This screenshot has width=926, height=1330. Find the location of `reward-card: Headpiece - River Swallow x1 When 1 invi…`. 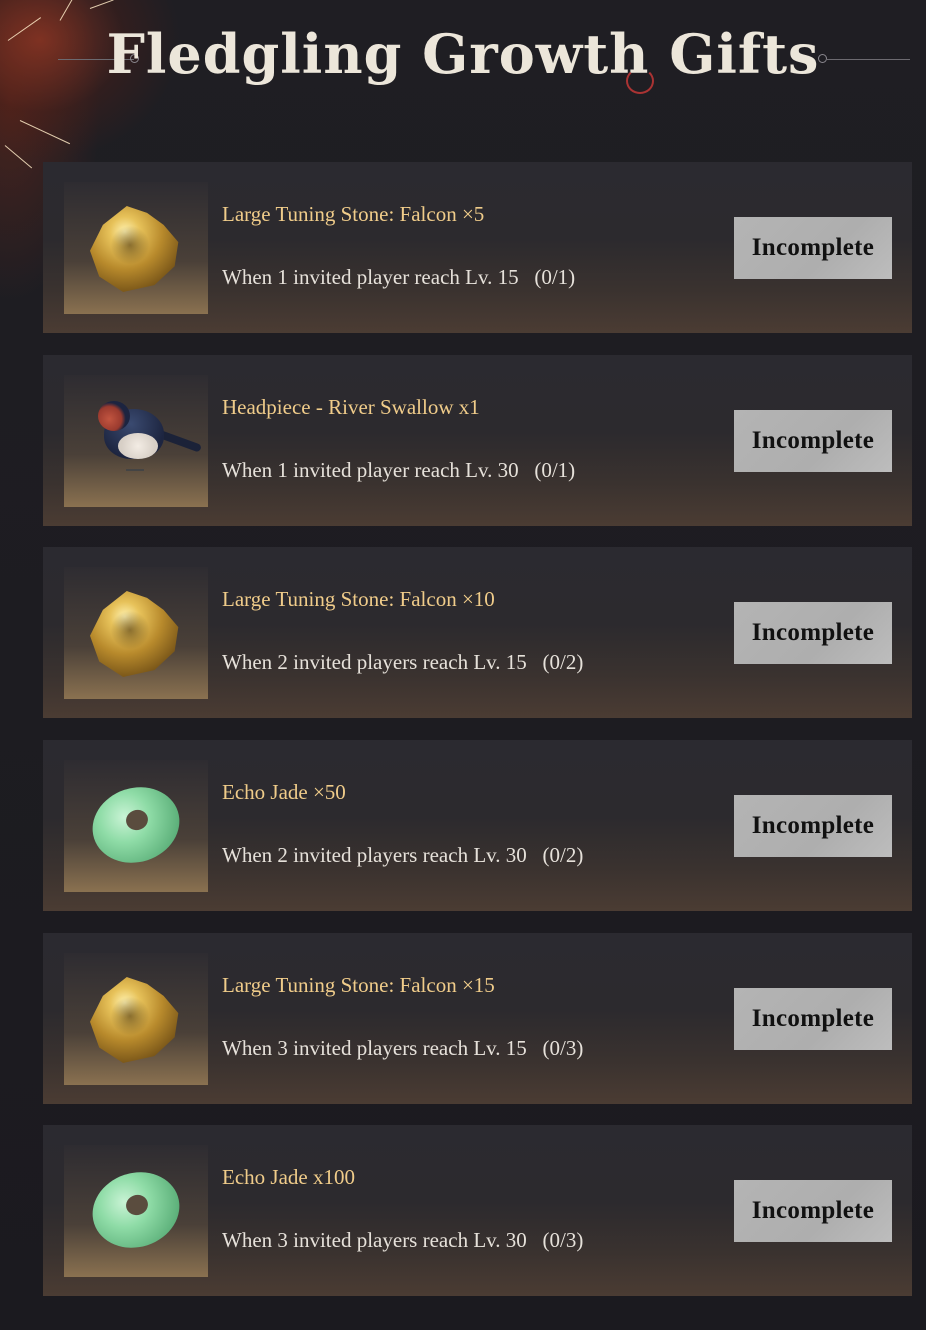

reward-card: Headpiece - River Swallow x1 When 1 invi… is located at coordinates (477, 440).